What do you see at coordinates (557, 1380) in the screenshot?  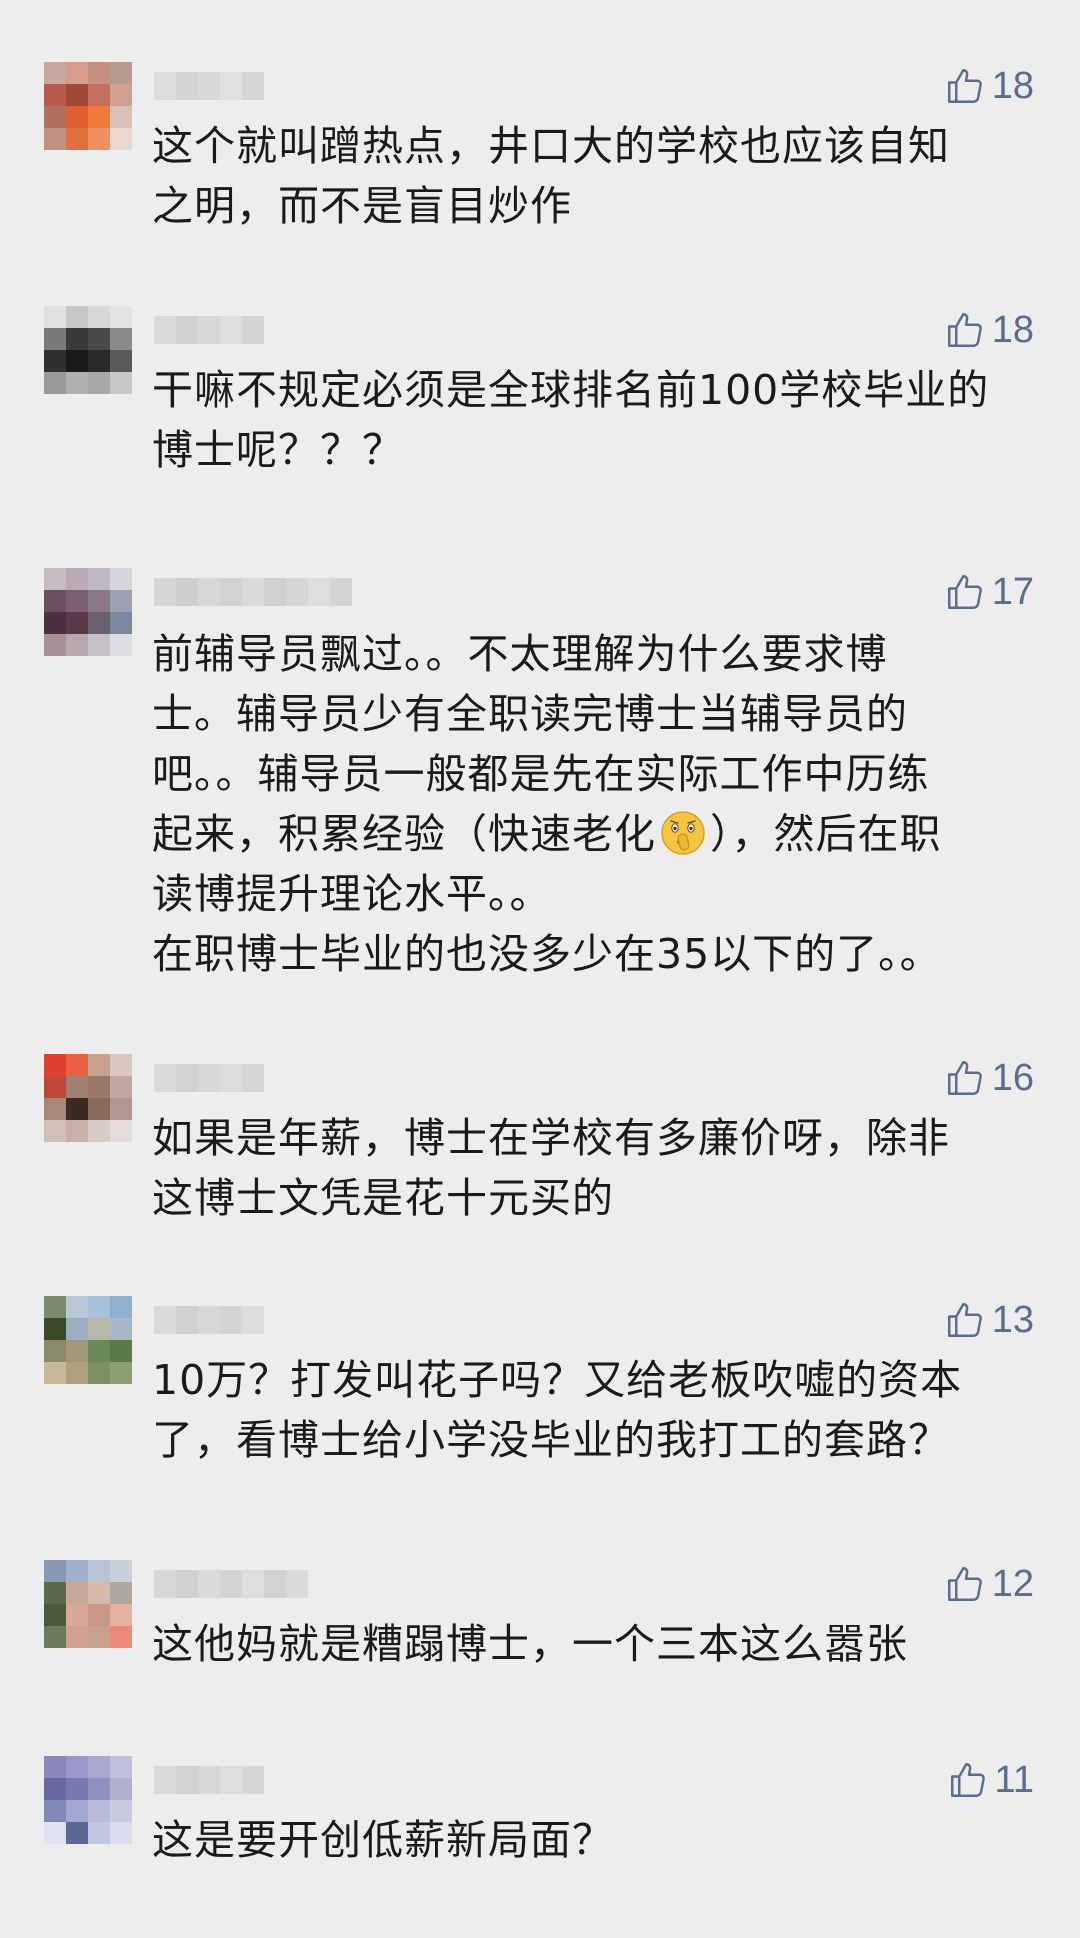 I see `comment-line: 10万？打发叫花子吗？又给老板吹嘘的资本` at bounding box center [557, 1380].